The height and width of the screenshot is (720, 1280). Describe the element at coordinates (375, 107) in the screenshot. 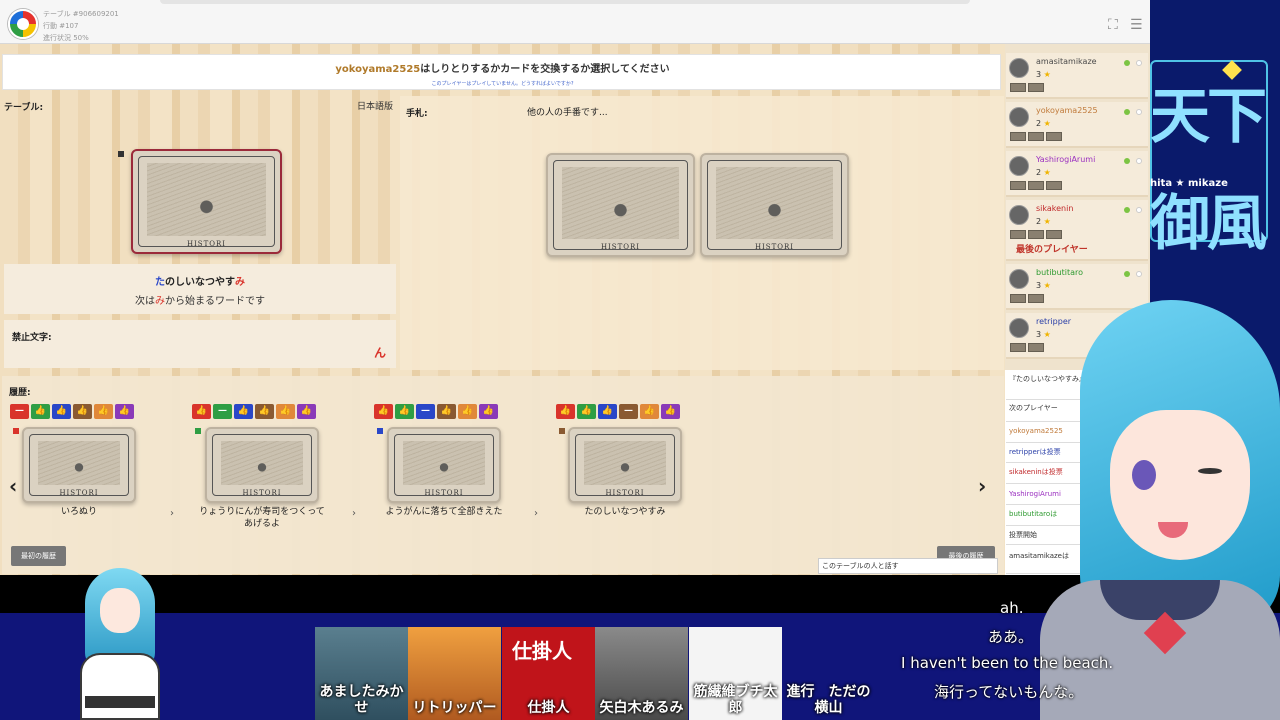

I see `language-label: 日本語版` at that location.